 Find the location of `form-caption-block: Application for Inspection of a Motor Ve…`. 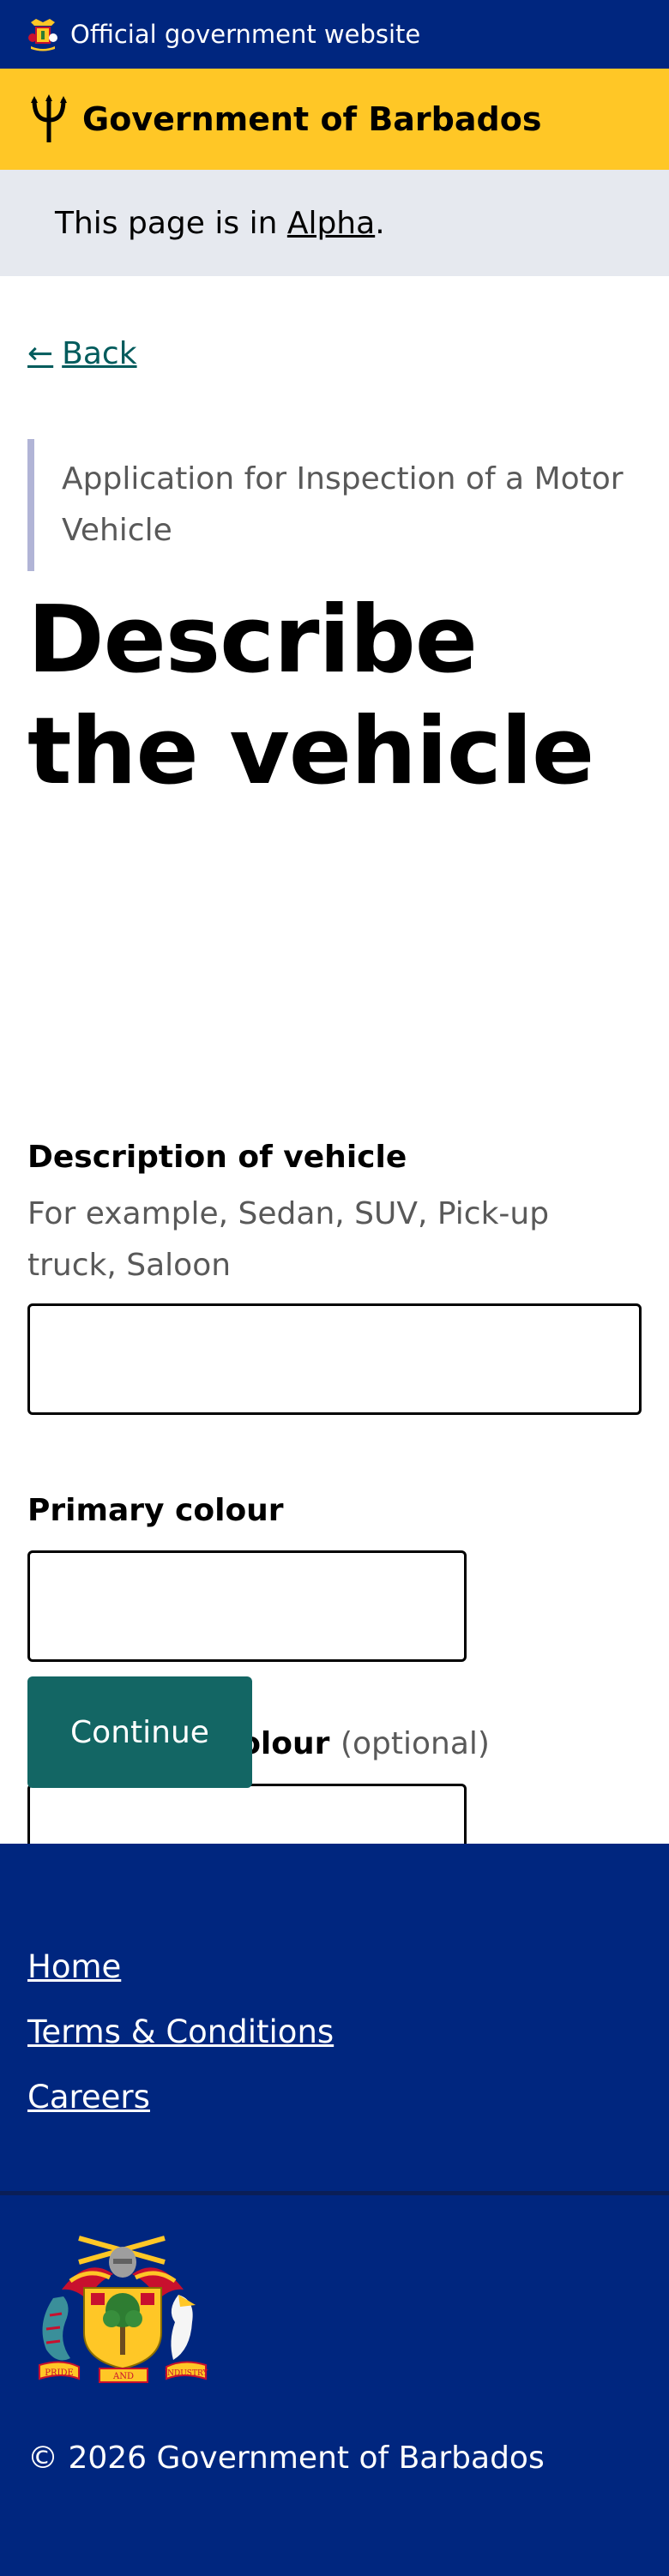

form-caption-block: Application for Inspection of a Motor Ve… is located at coordinates (334, 505).